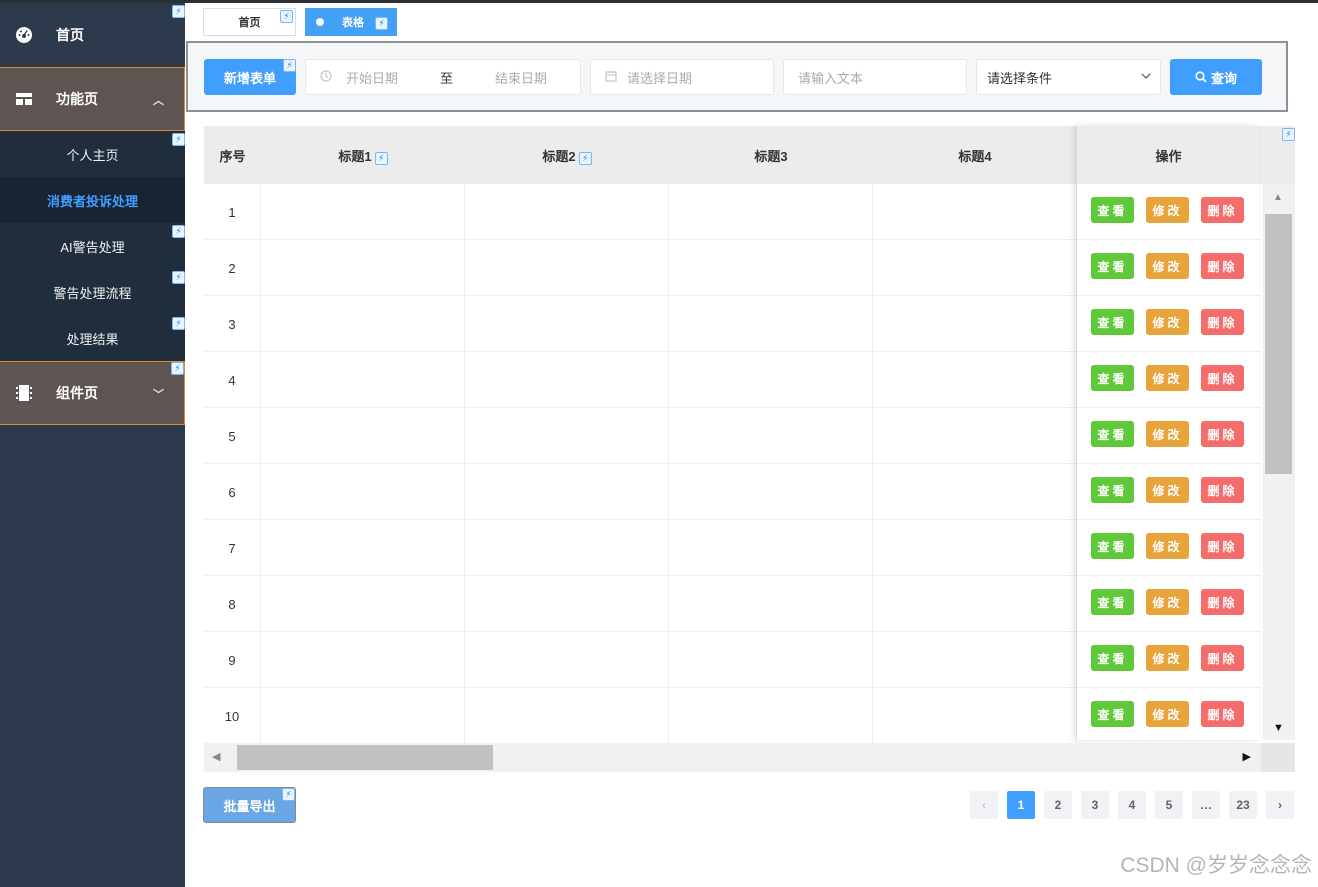 The image size is (1318, 887). Describe the element at coordinates (92, 292) in the screenshot. I see `sidebar-item-warning-flow: 警告处理流程 ⚡` at that location.